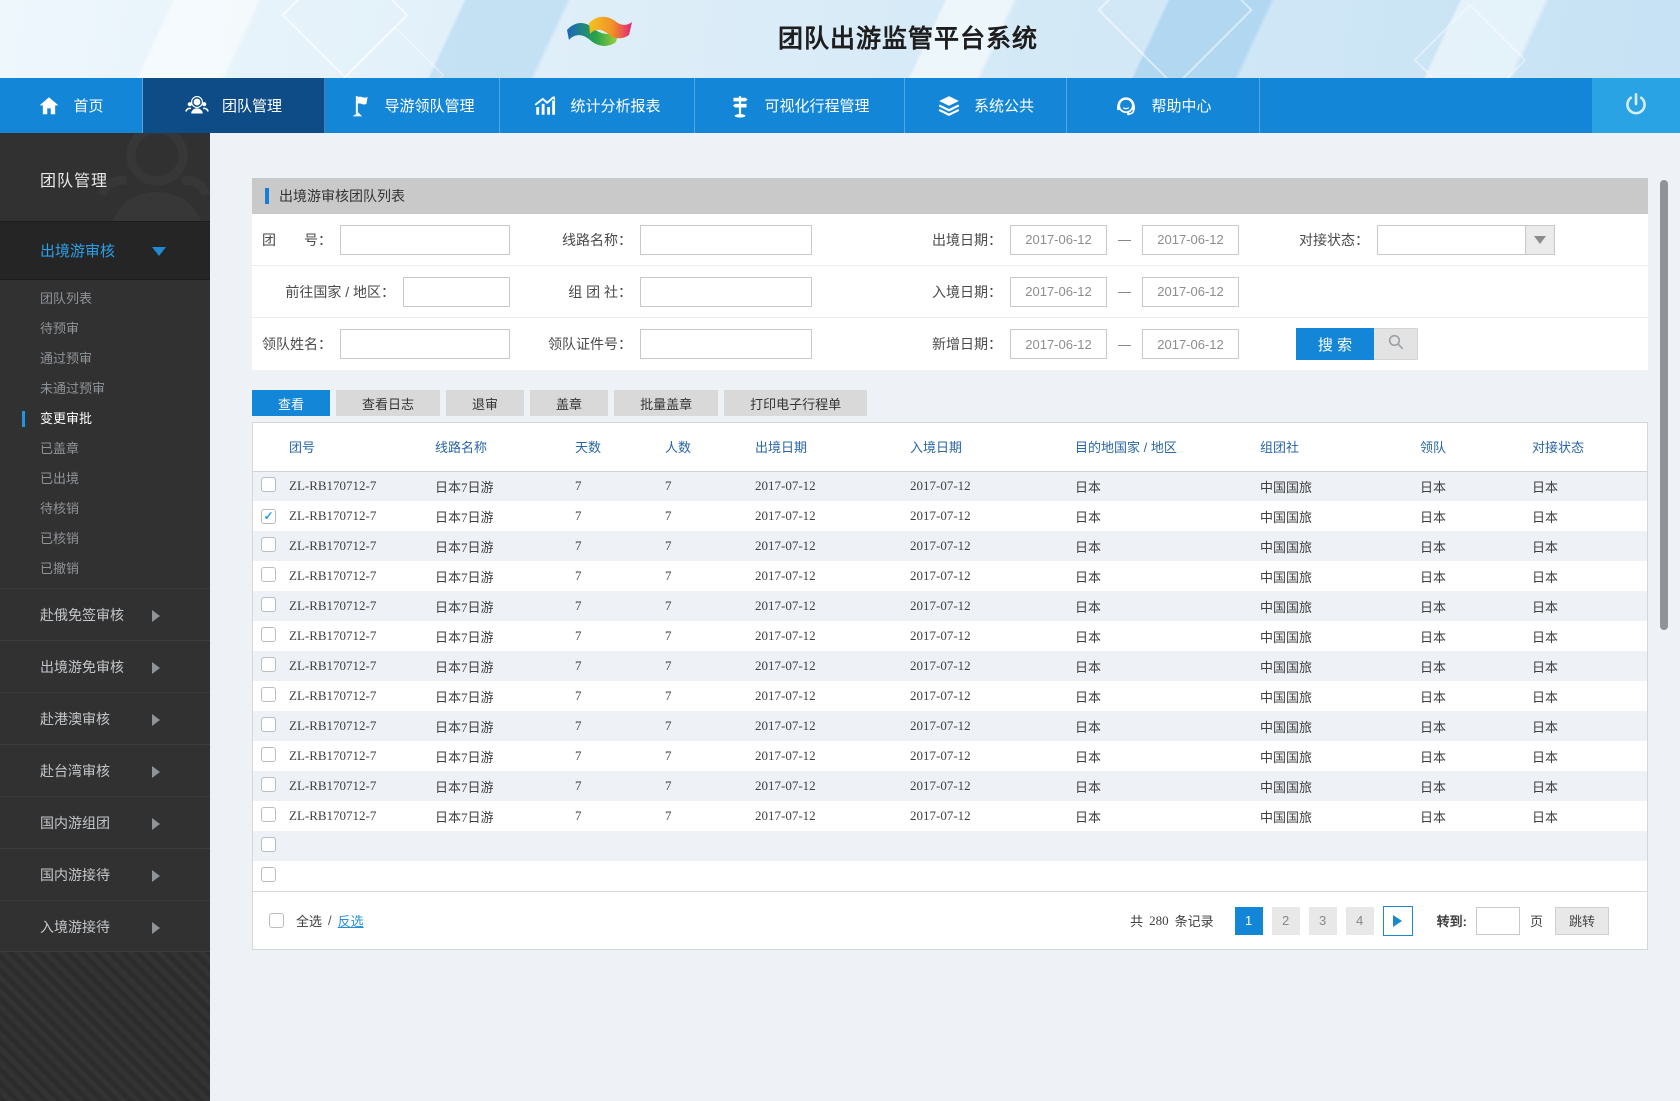 The width and height of the screenshot is (1680, 1101). I want to click on headset-icon, so click(1126, 106).